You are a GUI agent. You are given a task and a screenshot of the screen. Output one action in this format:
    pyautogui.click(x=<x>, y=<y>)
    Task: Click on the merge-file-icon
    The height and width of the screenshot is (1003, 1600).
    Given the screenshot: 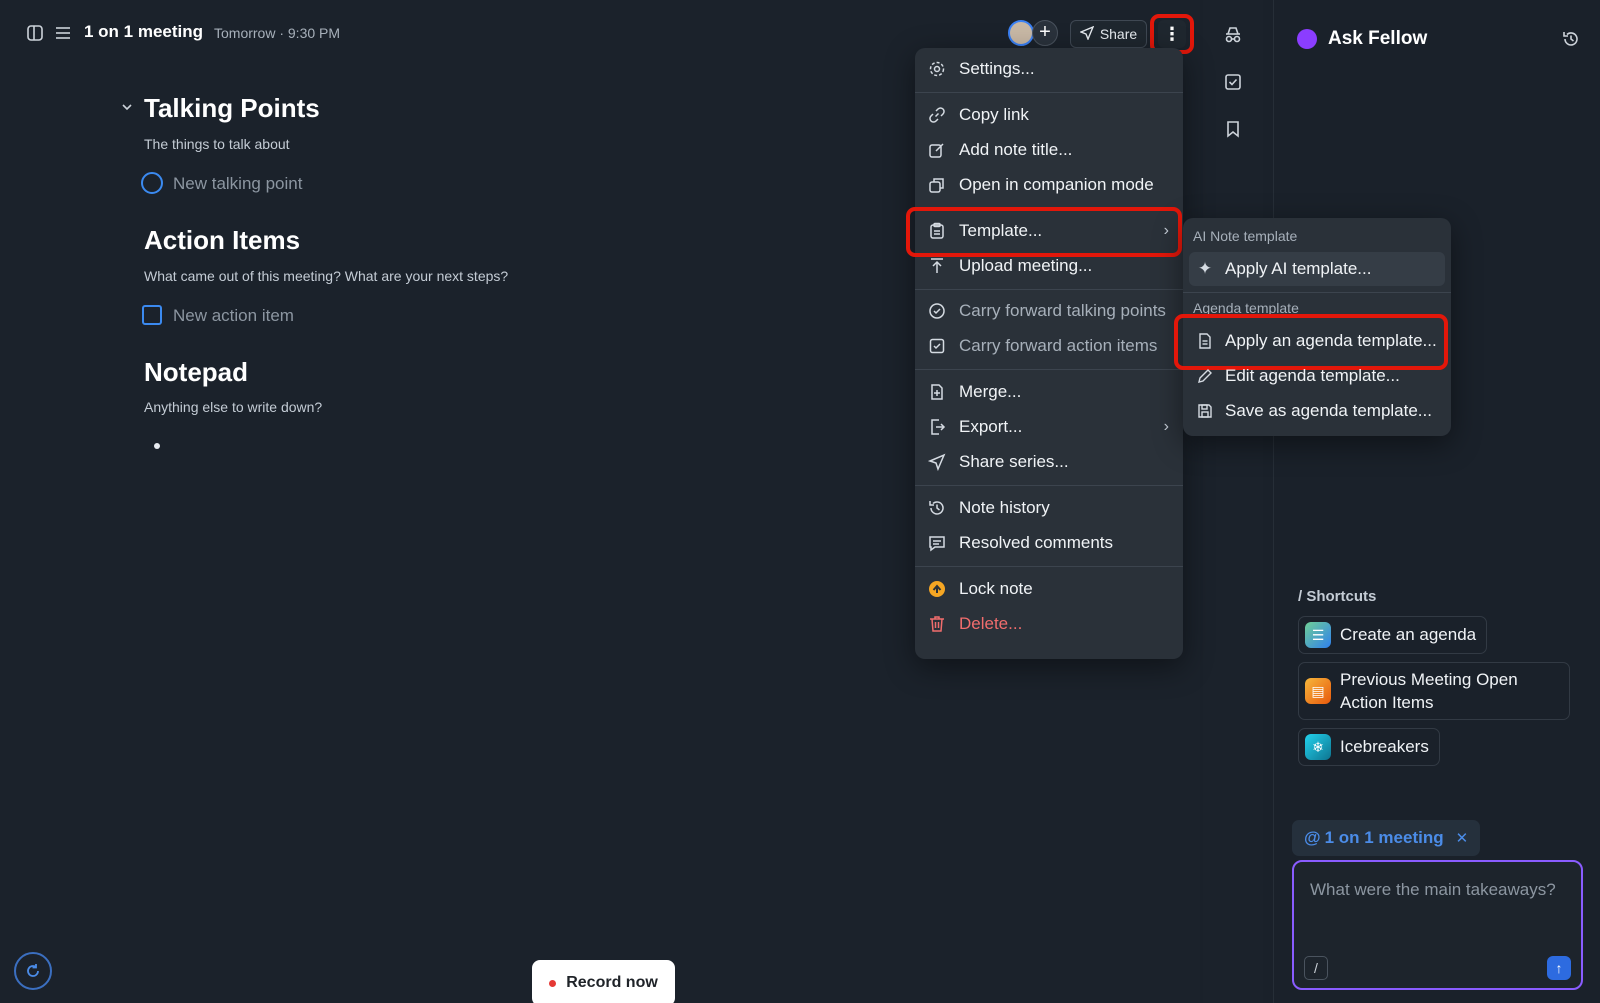 What is the action you would take?
    pyautogui.click(x=937, y=392)
    